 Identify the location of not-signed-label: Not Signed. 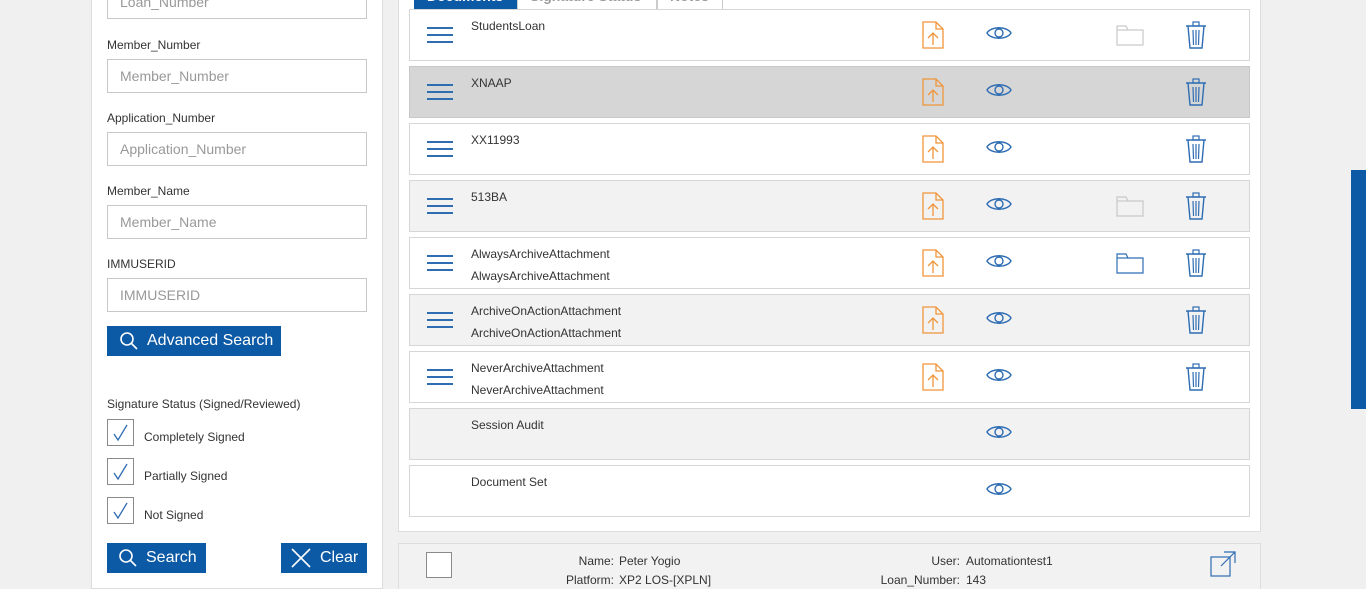
(174, 515).